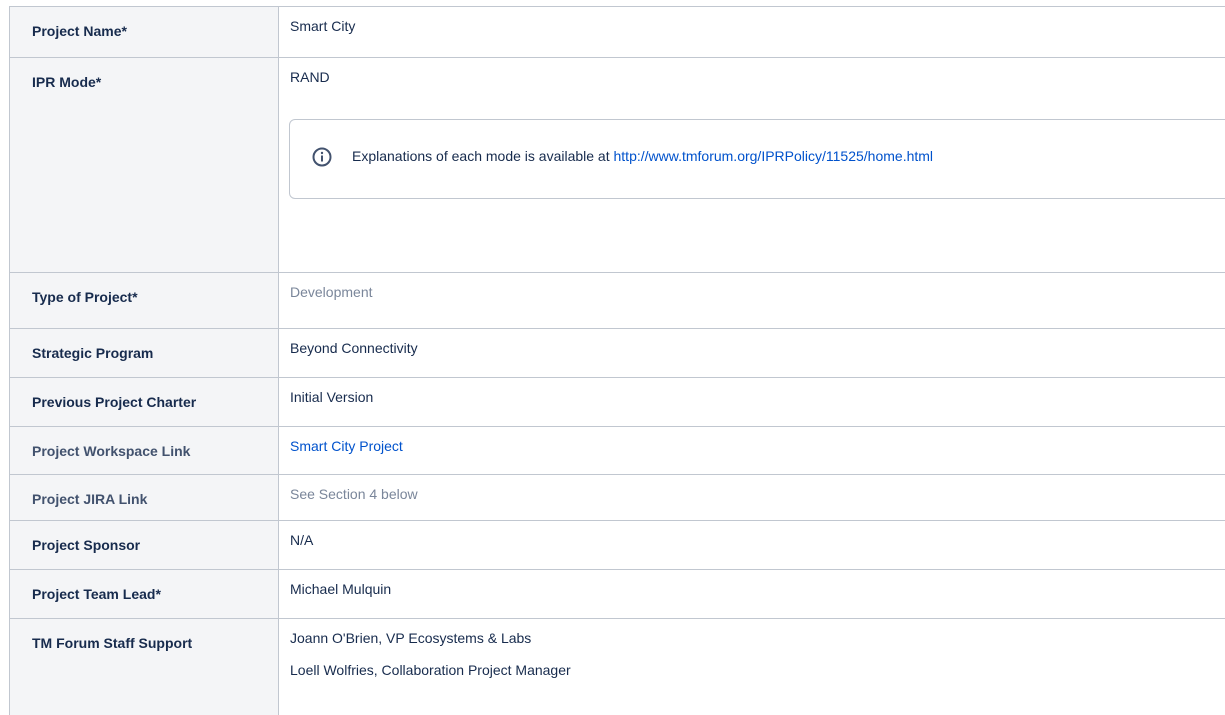 The height and width of the screenshot is (715, 1225). Describe the element at coordinates (322, 157) in the screenshot. I see `info-circle-icon` at that location.